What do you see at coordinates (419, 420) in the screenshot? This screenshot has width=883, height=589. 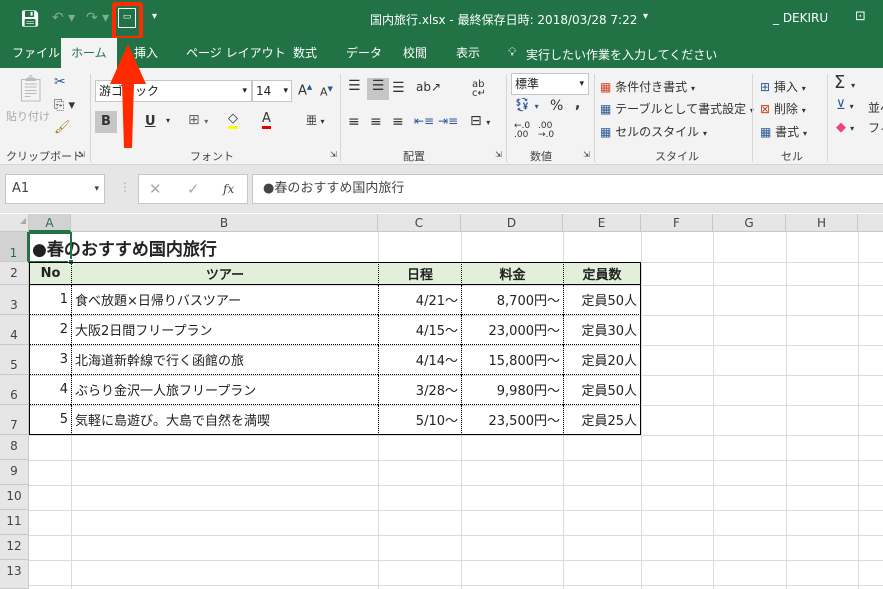 I see `table-cell: 5/10～` at bounding box center [419, 420].